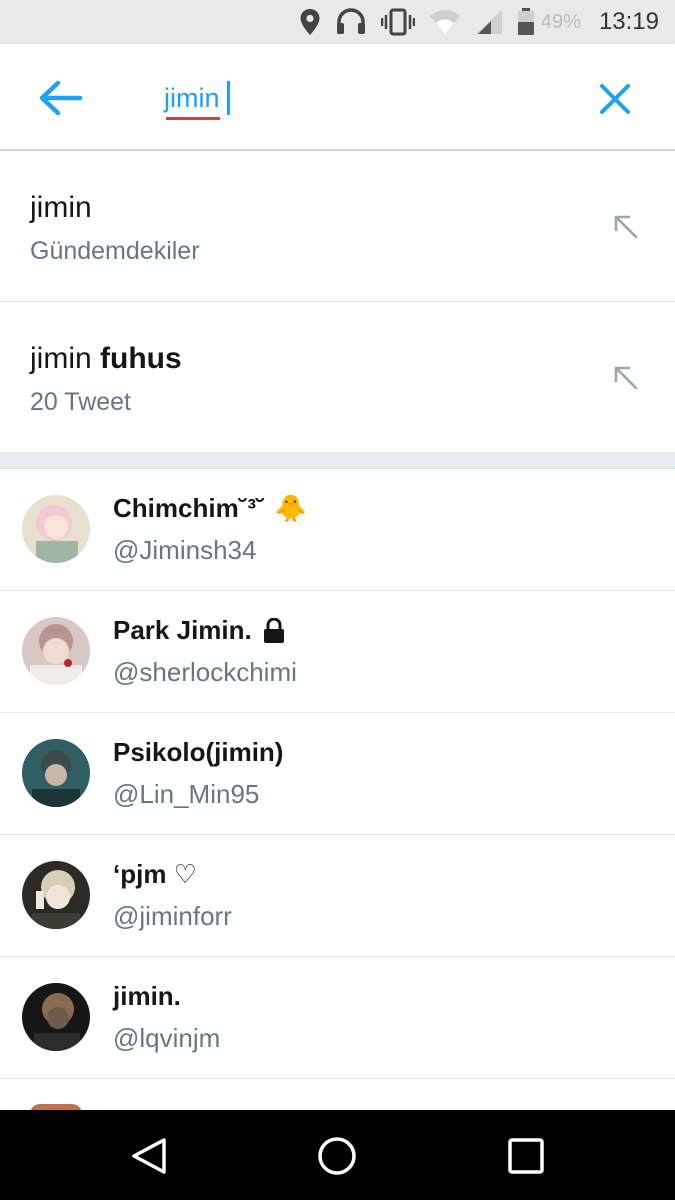 Image resolution: width=675 pixels, height=1200 pixels. What do you see at coordinates (155, 874) in the screenshot?
I see `user-display-name: ‘pjm ♡` at bounding box center [155, 874].